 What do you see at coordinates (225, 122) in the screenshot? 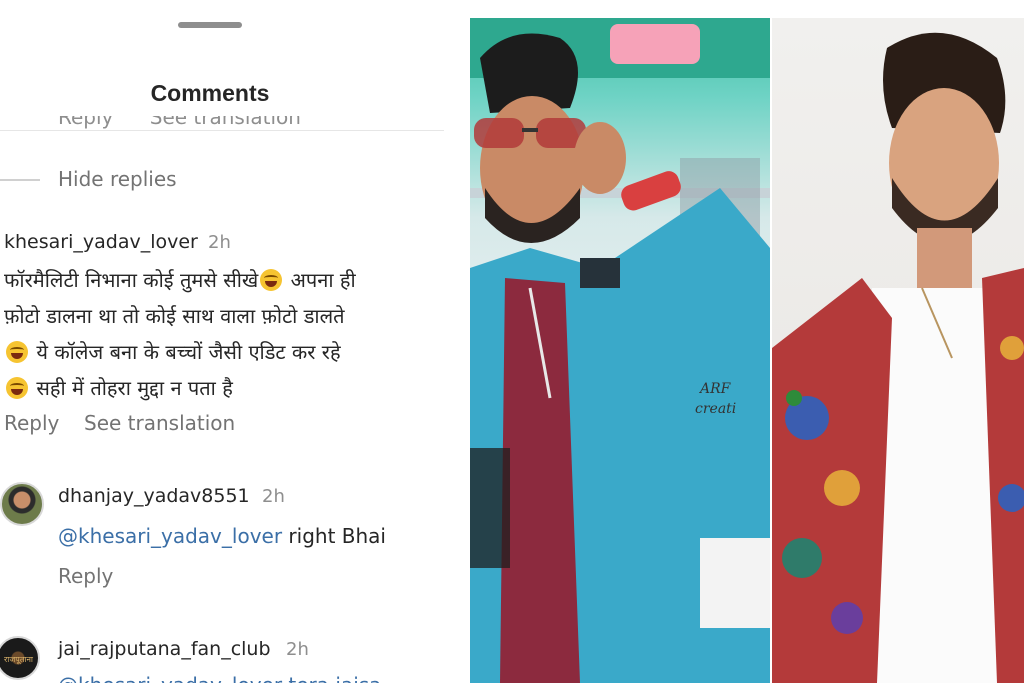
I see `see-translation-partial: See translation` at bounding box center [225, 122].